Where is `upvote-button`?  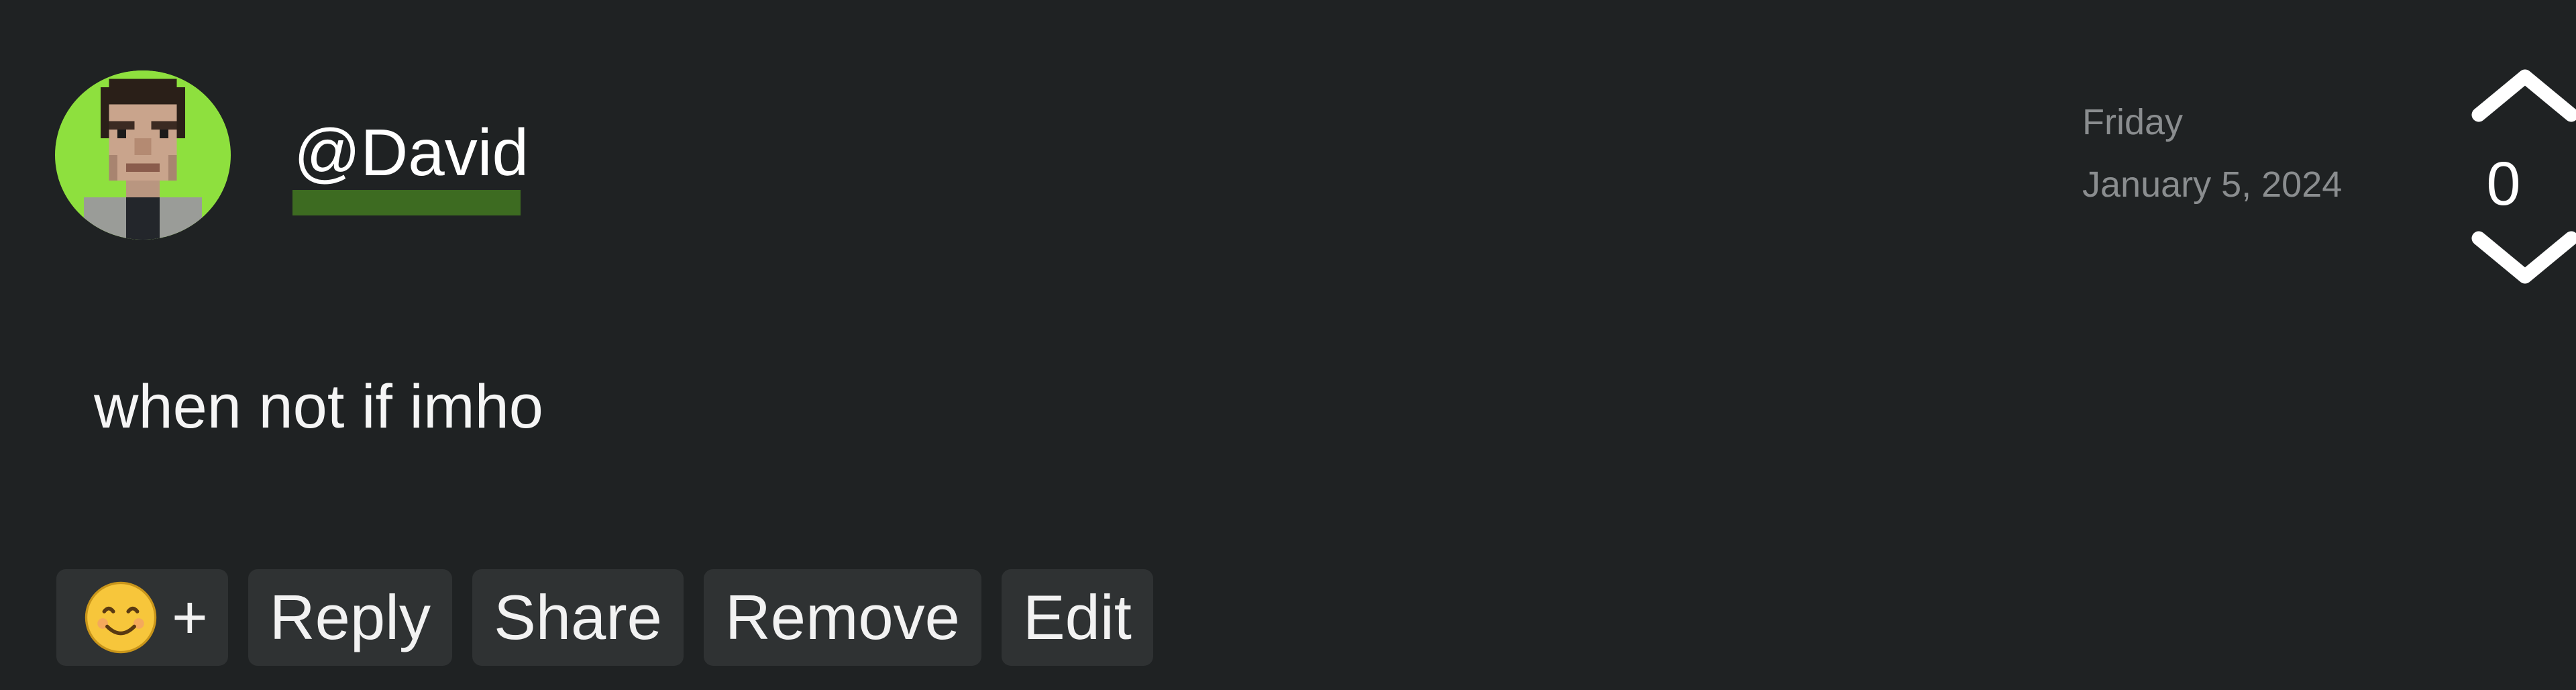
upvote-button is located at coordinates (2519, 94).